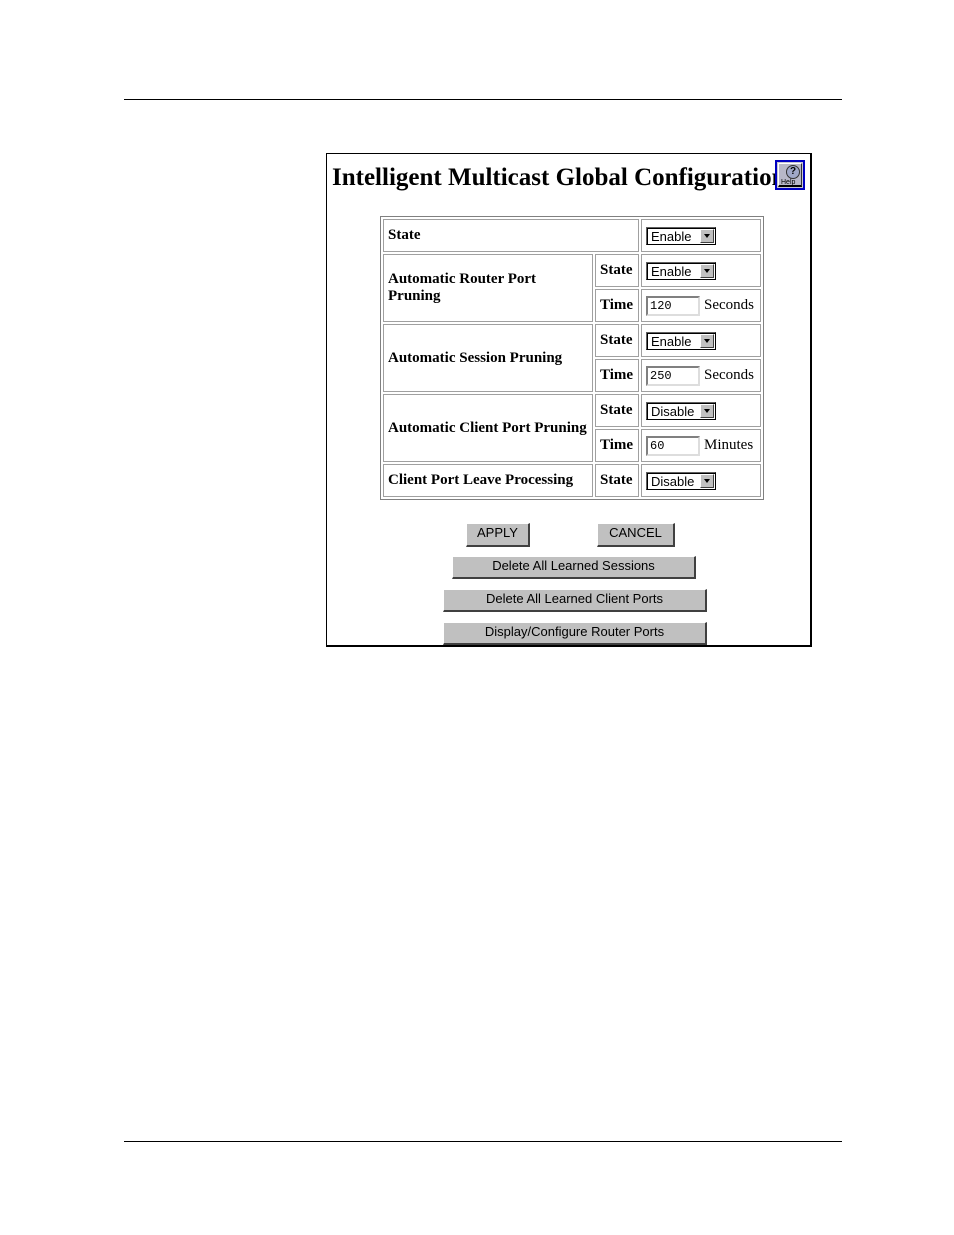  I want to click on table-row: State Enable, so click(572, 235).